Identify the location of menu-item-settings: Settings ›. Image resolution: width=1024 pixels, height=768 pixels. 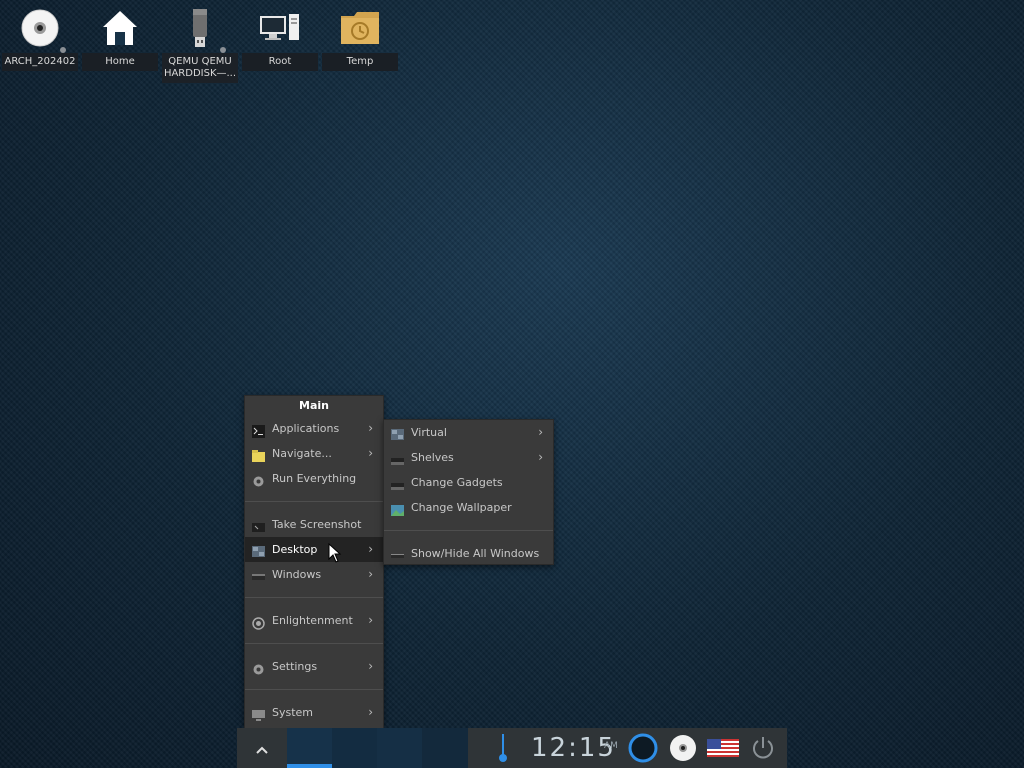
(314, 666).